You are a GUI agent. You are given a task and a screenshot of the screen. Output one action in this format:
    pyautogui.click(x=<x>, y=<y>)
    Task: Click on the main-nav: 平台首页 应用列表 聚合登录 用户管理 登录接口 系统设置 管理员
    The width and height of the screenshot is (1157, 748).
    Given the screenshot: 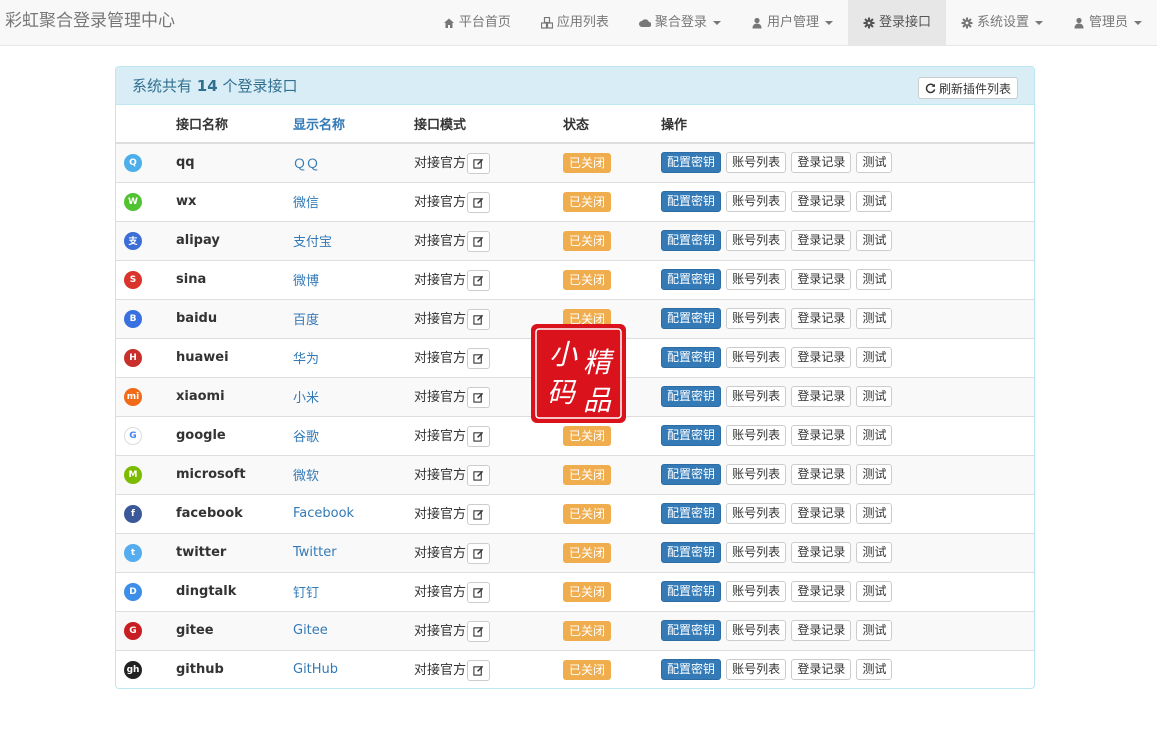 What is the action you would take?
    pyautogui.click(x=792, y=23)
    